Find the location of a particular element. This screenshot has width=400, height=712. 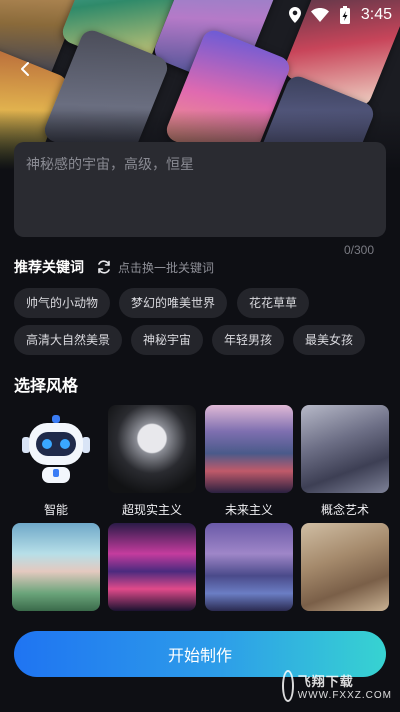

keyword-header: 推荐关键词 点击换一批关键词 is located at coordinates (114, 267).